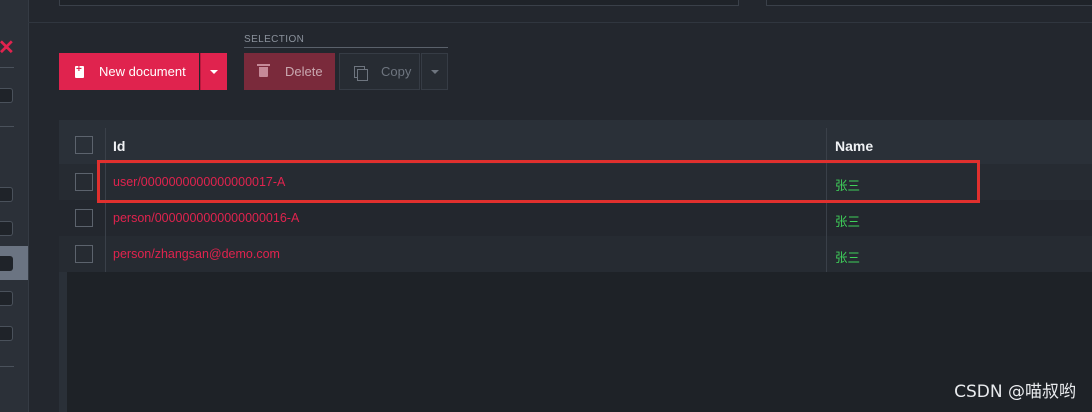  Describe the element at coordinates (142, 71) in the screenshot. I see `new-document-label: New document` at that location.